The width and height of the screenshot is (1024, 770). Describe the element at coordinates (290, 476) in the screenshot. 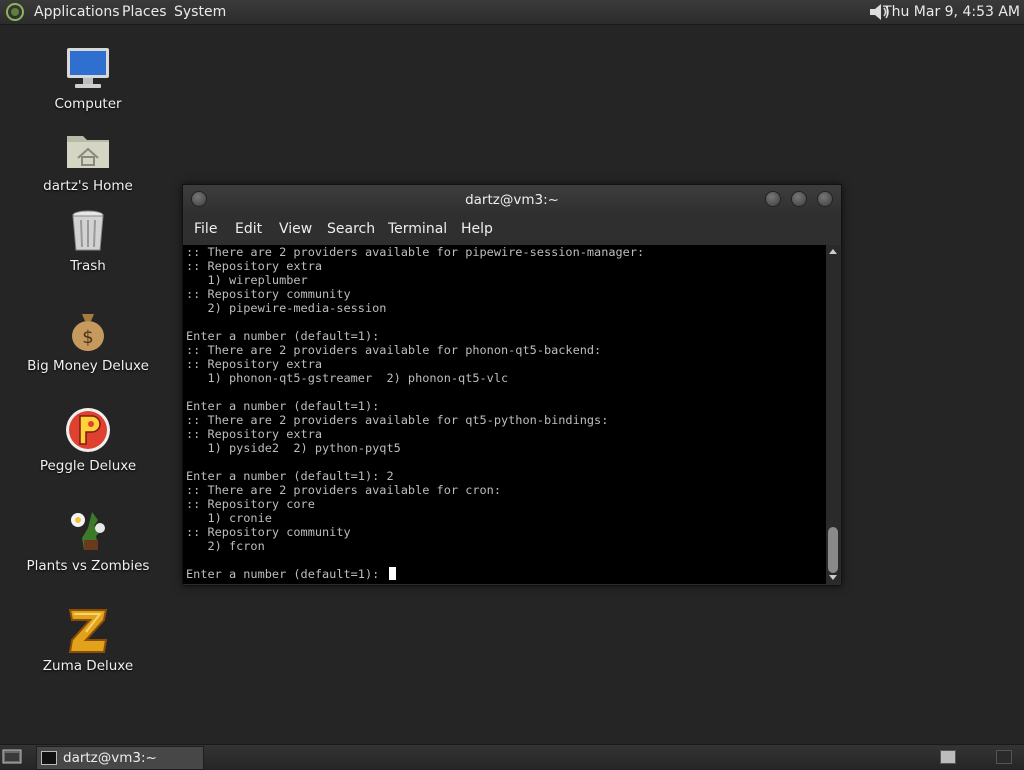

I see `terminal-line: Enter a number (default=1): 2` at that location.